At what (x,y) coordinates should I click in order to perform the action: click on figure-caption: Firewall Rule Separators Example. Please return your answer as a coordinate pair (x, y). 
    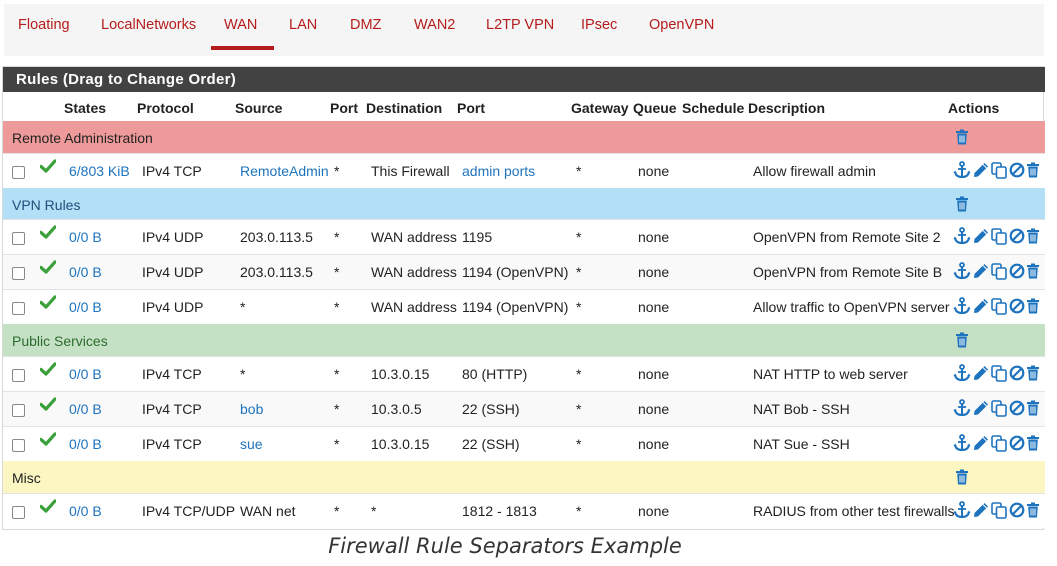
    Looking at the image, I should click on (505, 546).